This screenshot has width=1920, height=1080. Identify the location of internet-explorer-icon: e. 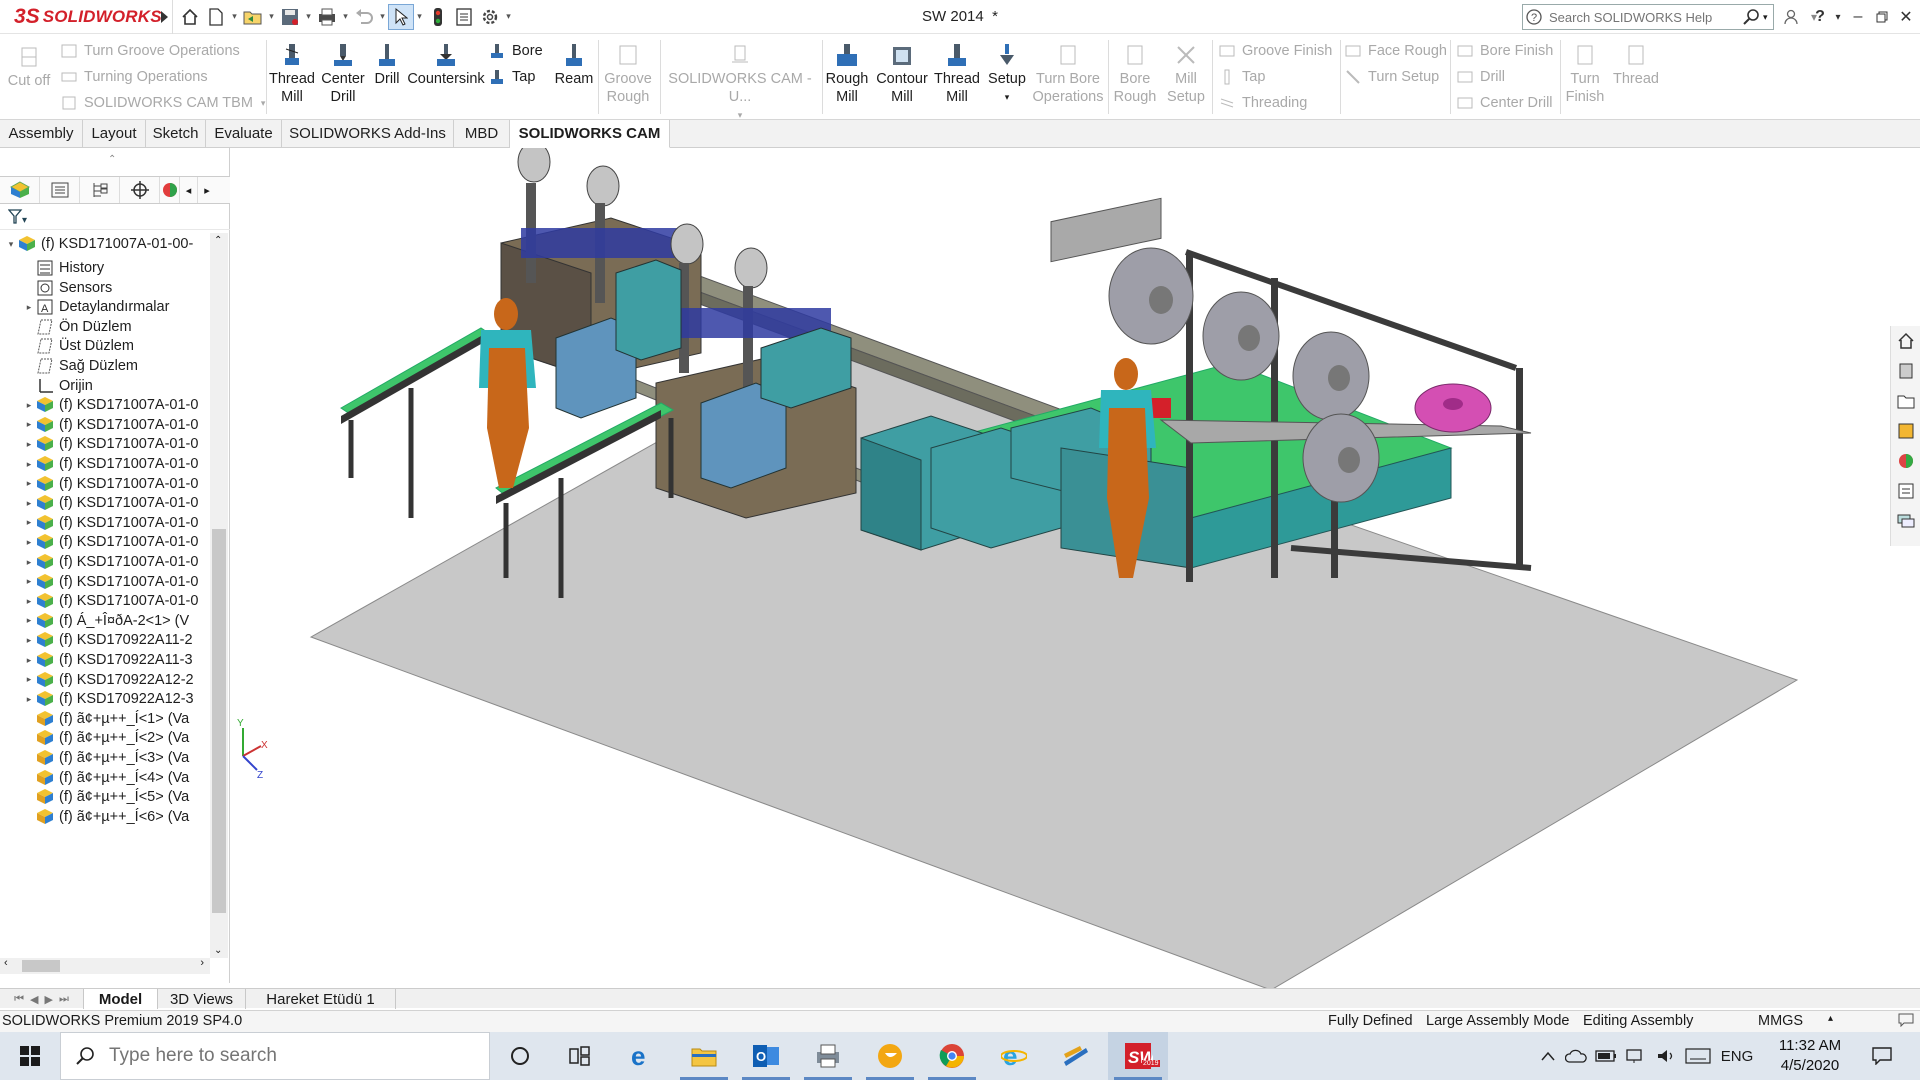
(1014, 1056).